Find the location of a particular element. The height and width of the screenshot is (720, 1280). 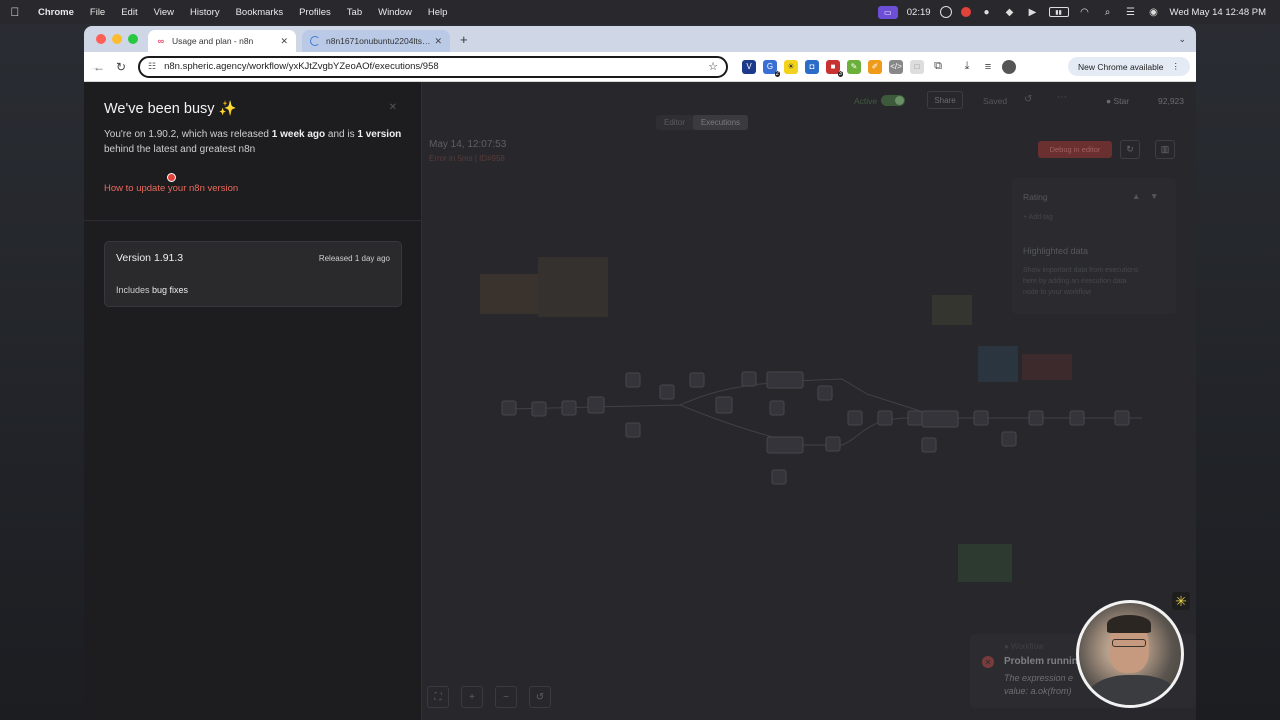

fullscreen-window-button is located at coordinates (133, 39).